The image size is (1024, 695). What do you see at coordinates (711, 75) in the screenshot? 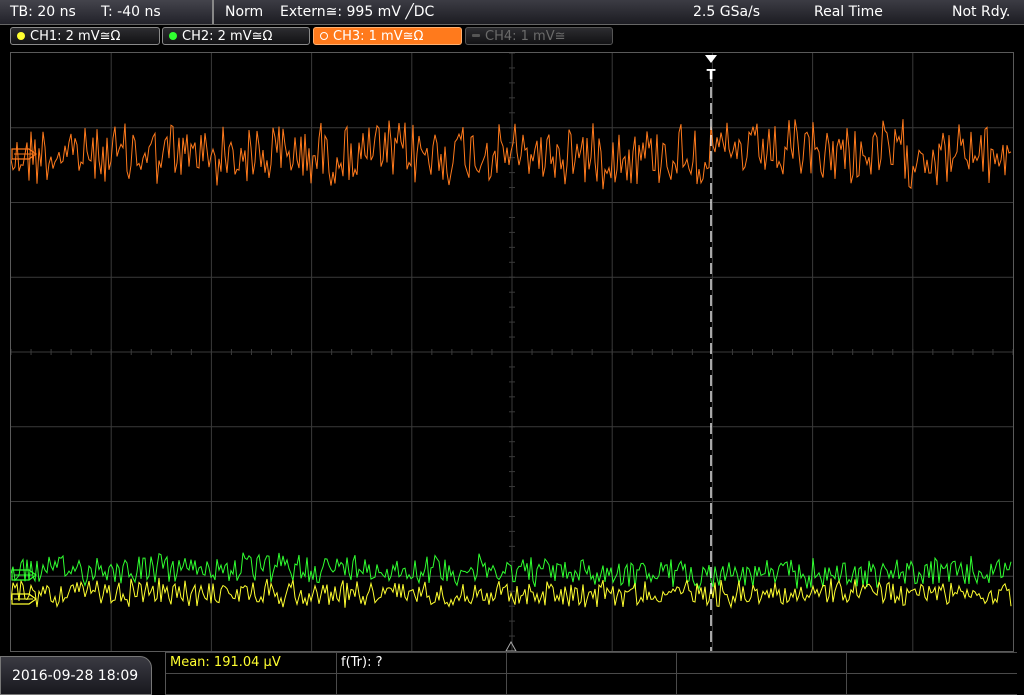
I see `trigger-marker-label: T` at bounding box center [711, 75].